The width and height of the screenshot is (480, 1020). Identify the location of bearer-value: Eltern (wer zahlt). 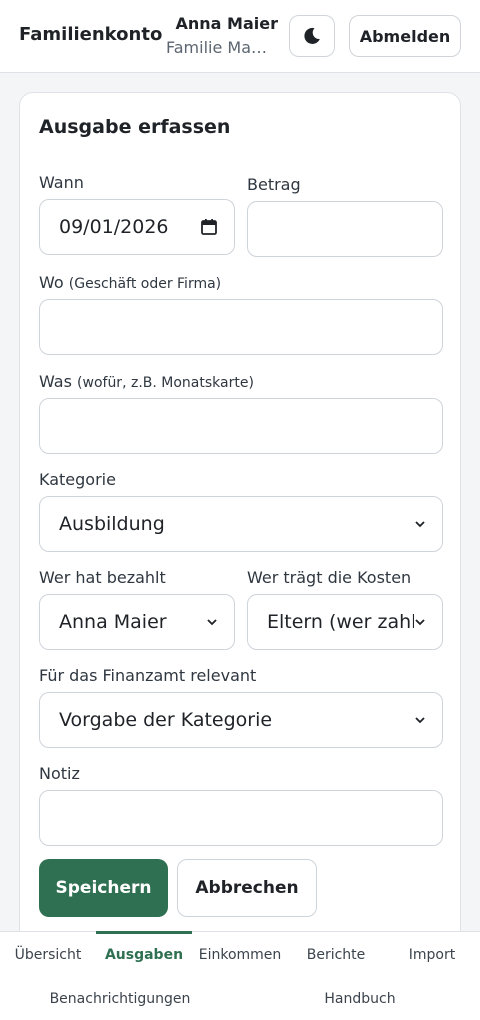
(340, 622).